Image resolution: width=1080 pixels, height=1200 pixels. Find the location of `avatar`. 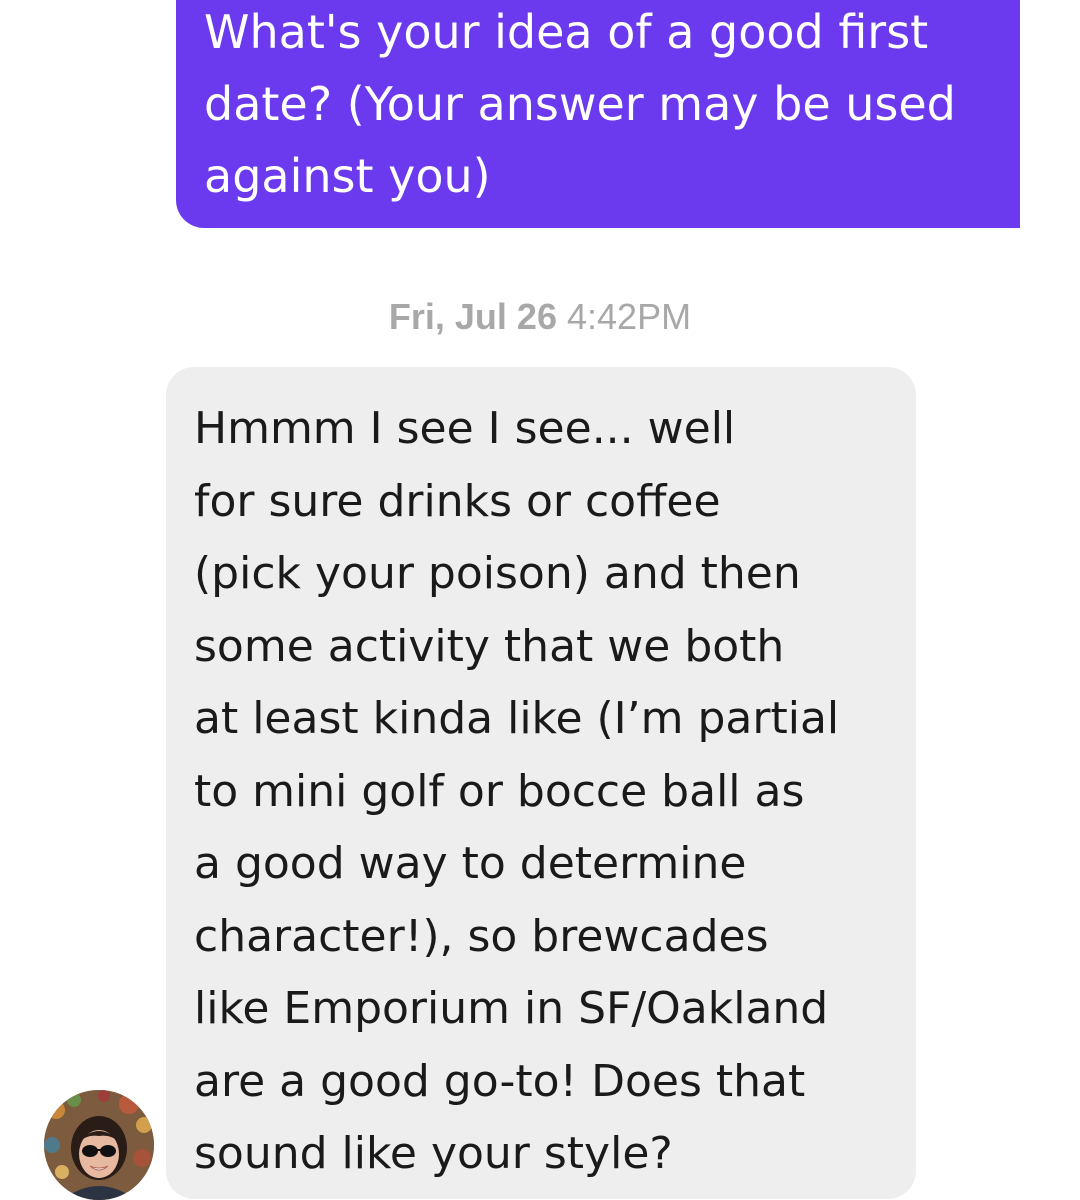

avatar is located at coordinates (99, 1145).